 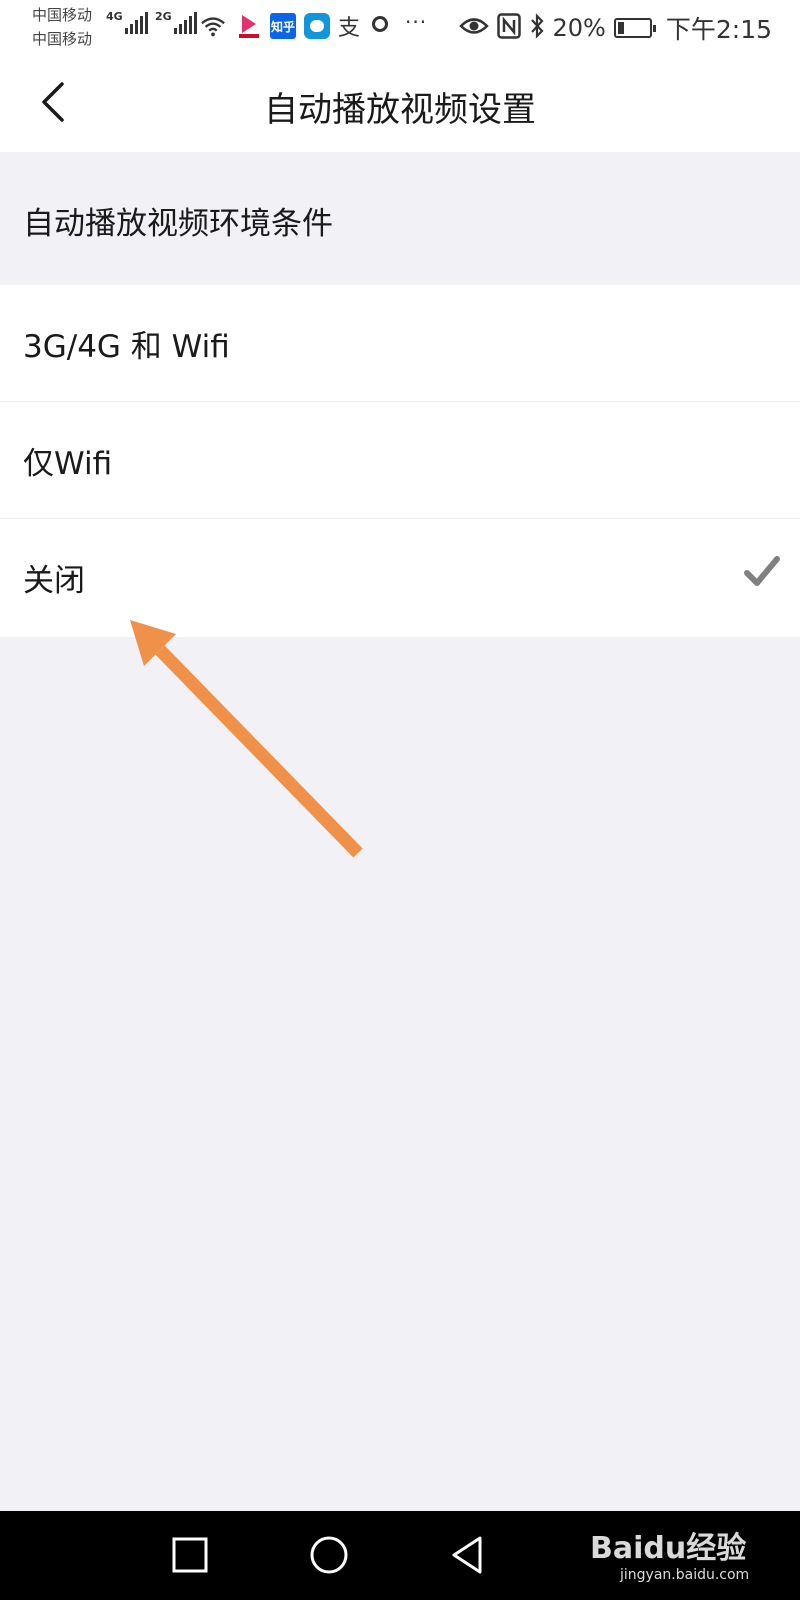 I want to click on watermark: Baidu经验 jingyan.baidu.com, so click(x=669, y=1553).